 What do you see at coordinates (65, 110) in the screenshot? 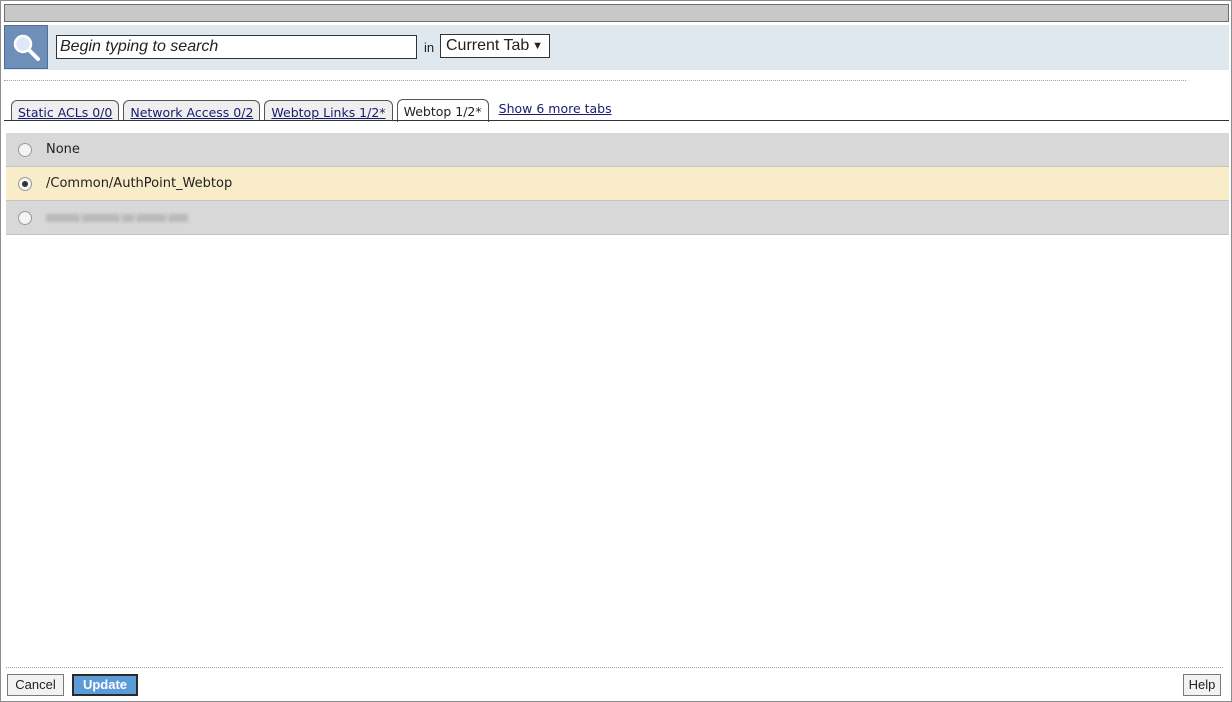
I see `tab-static-acls: Static ACLs 0/0` at bounding box center [65, 110].